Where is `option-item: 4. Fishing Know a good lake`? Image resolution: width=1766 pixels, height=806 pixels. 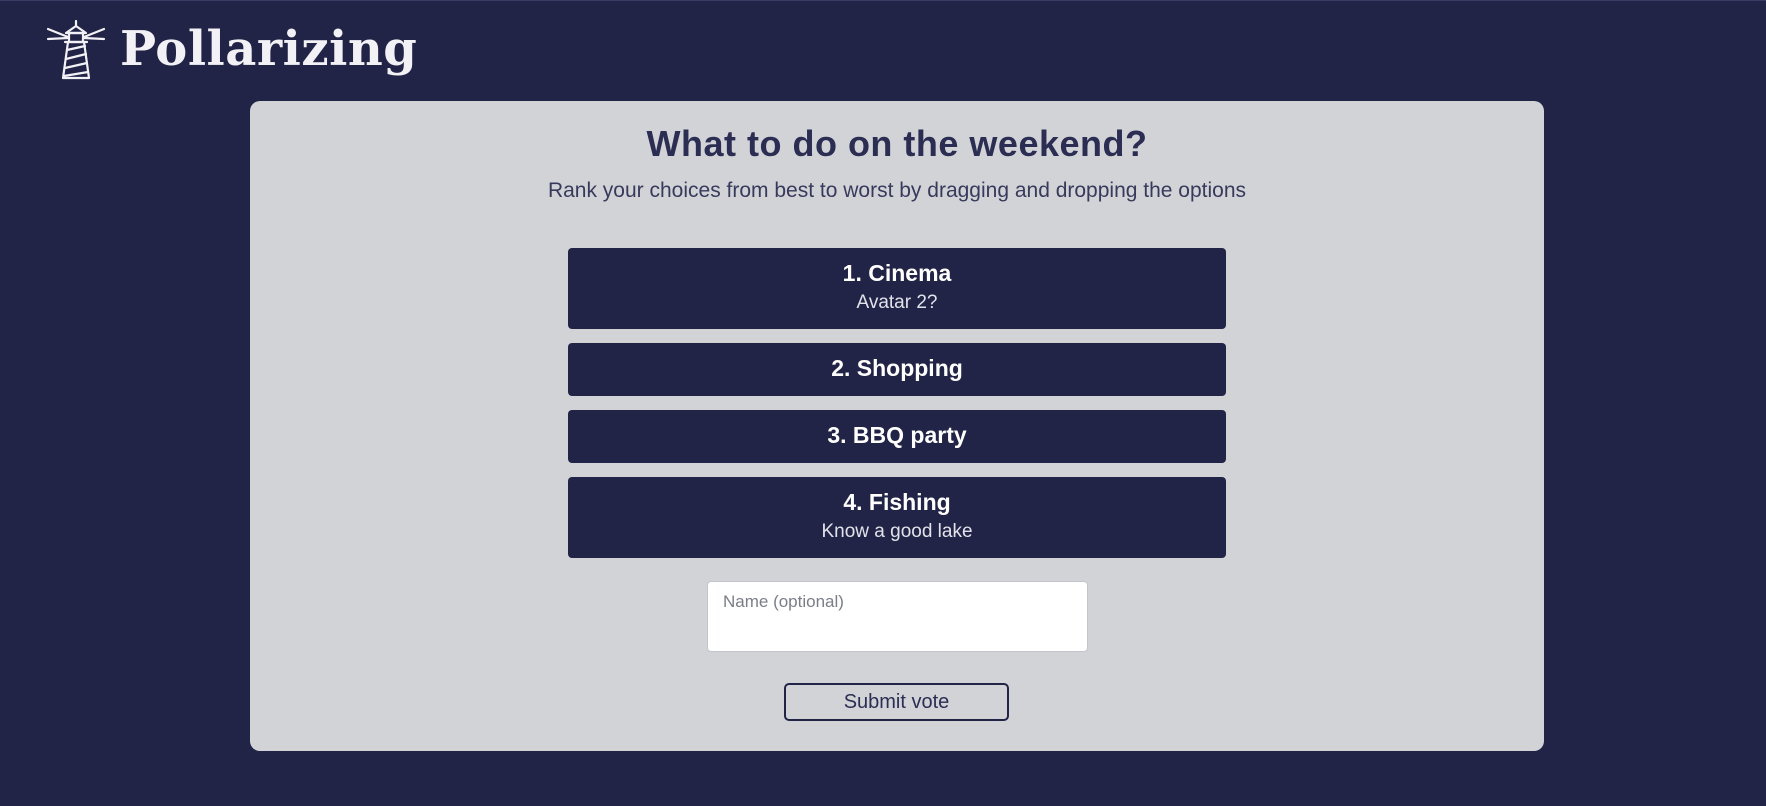
option-item: 4. Fishing Know a good lake is located at coordinates (897, 517).